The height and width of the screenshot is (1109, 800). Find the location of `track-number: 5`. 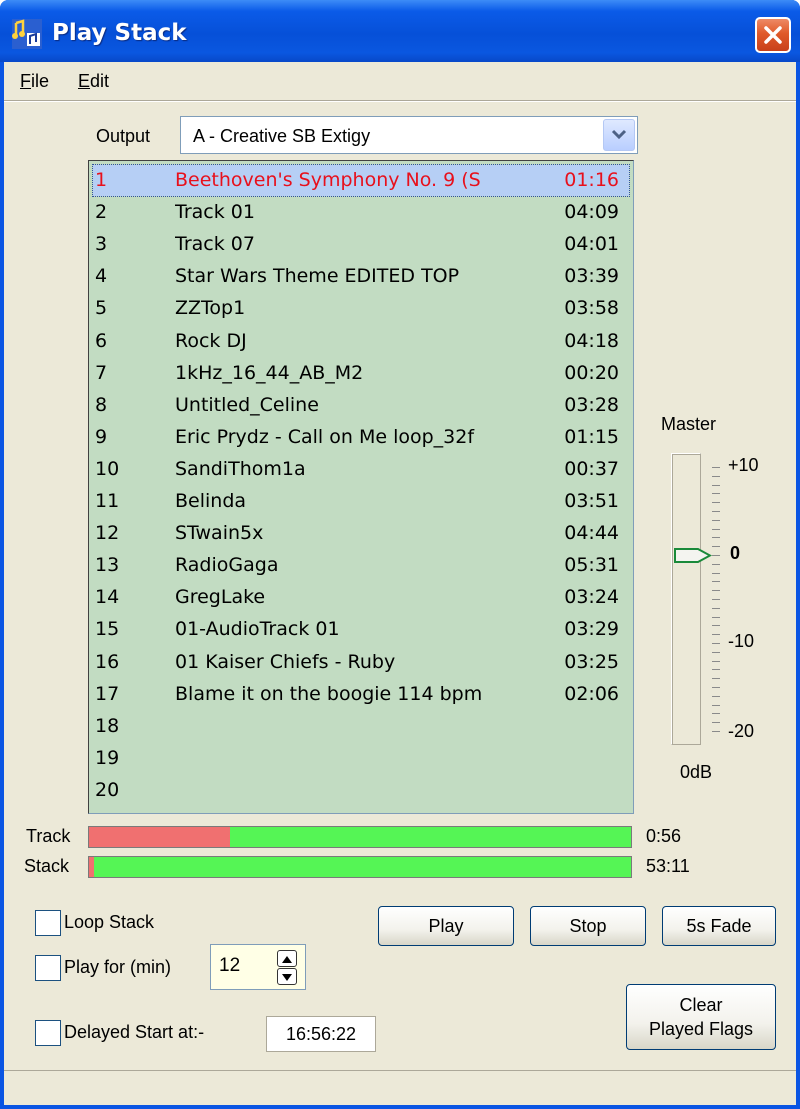

track-number: 5 is located at coordinates (101, 308).